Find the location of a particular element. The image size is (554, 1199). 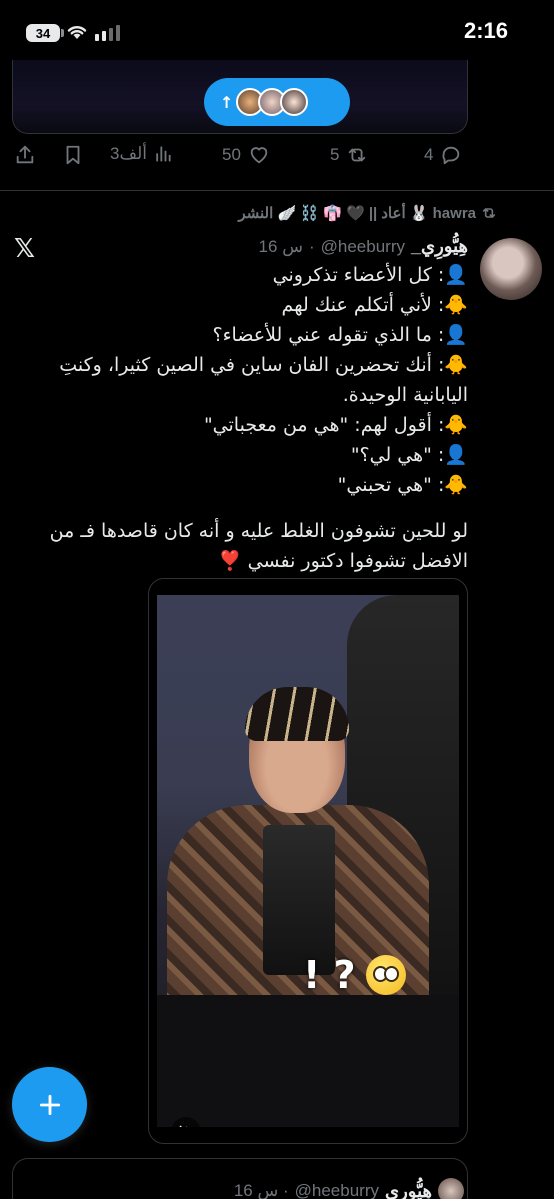

tweet-action-bar: 3ألف 50 5 4 is located at coordinates (240, 160).